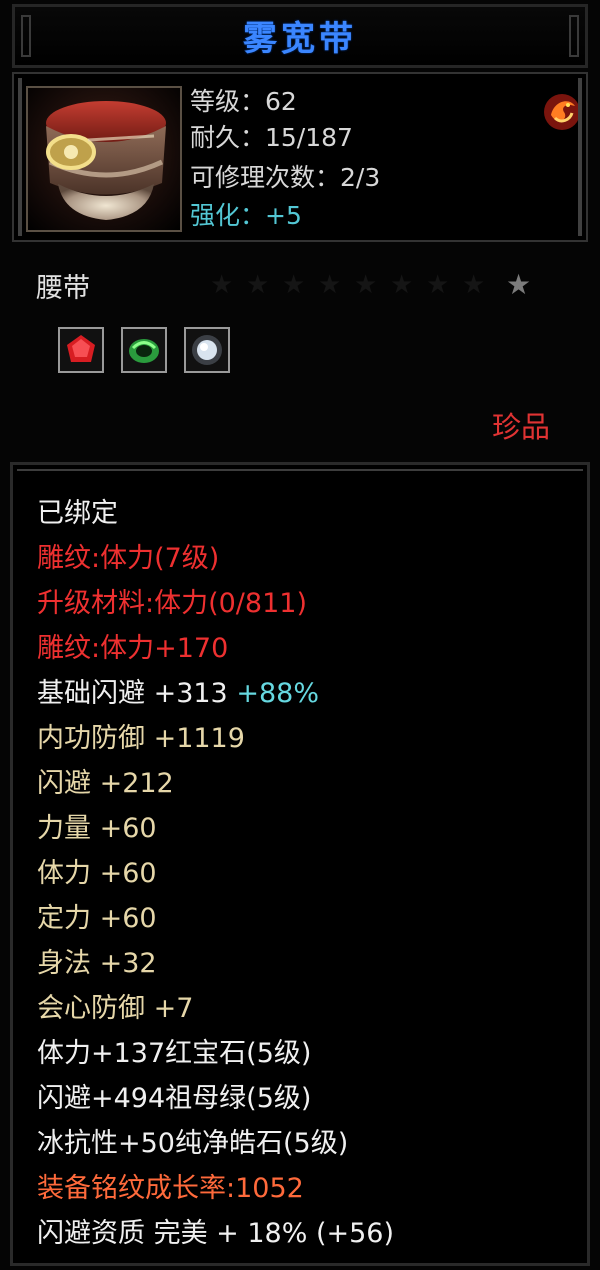 The height and width of the screenshot is (1270, 600). I want to click on inscription-growth: 装备铭纹成长率:1052, so click(170, 1188).